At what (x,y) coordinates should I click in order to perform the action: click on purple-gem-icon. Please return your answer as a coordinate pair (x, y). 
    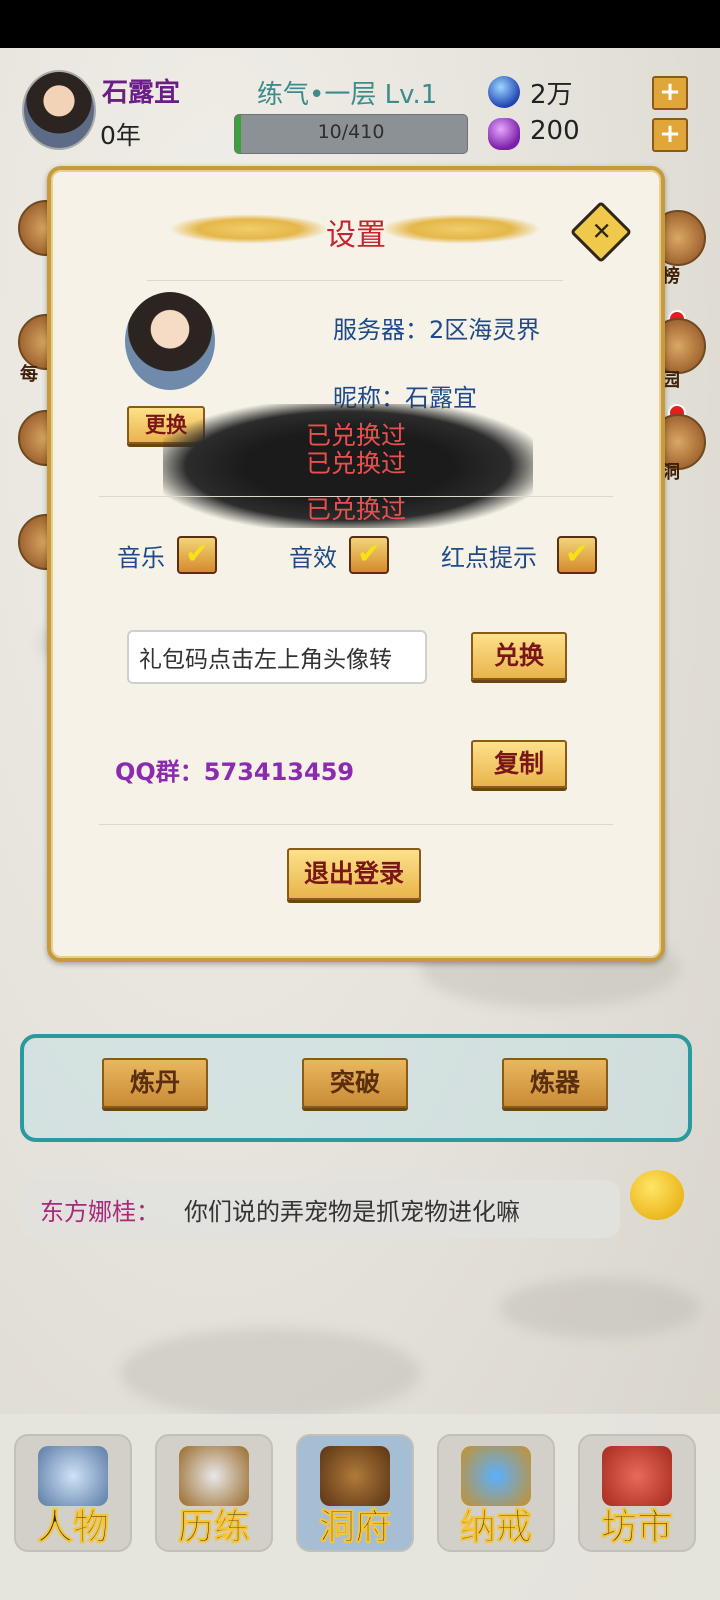
    Looking at the image, I should click on (504, 134).